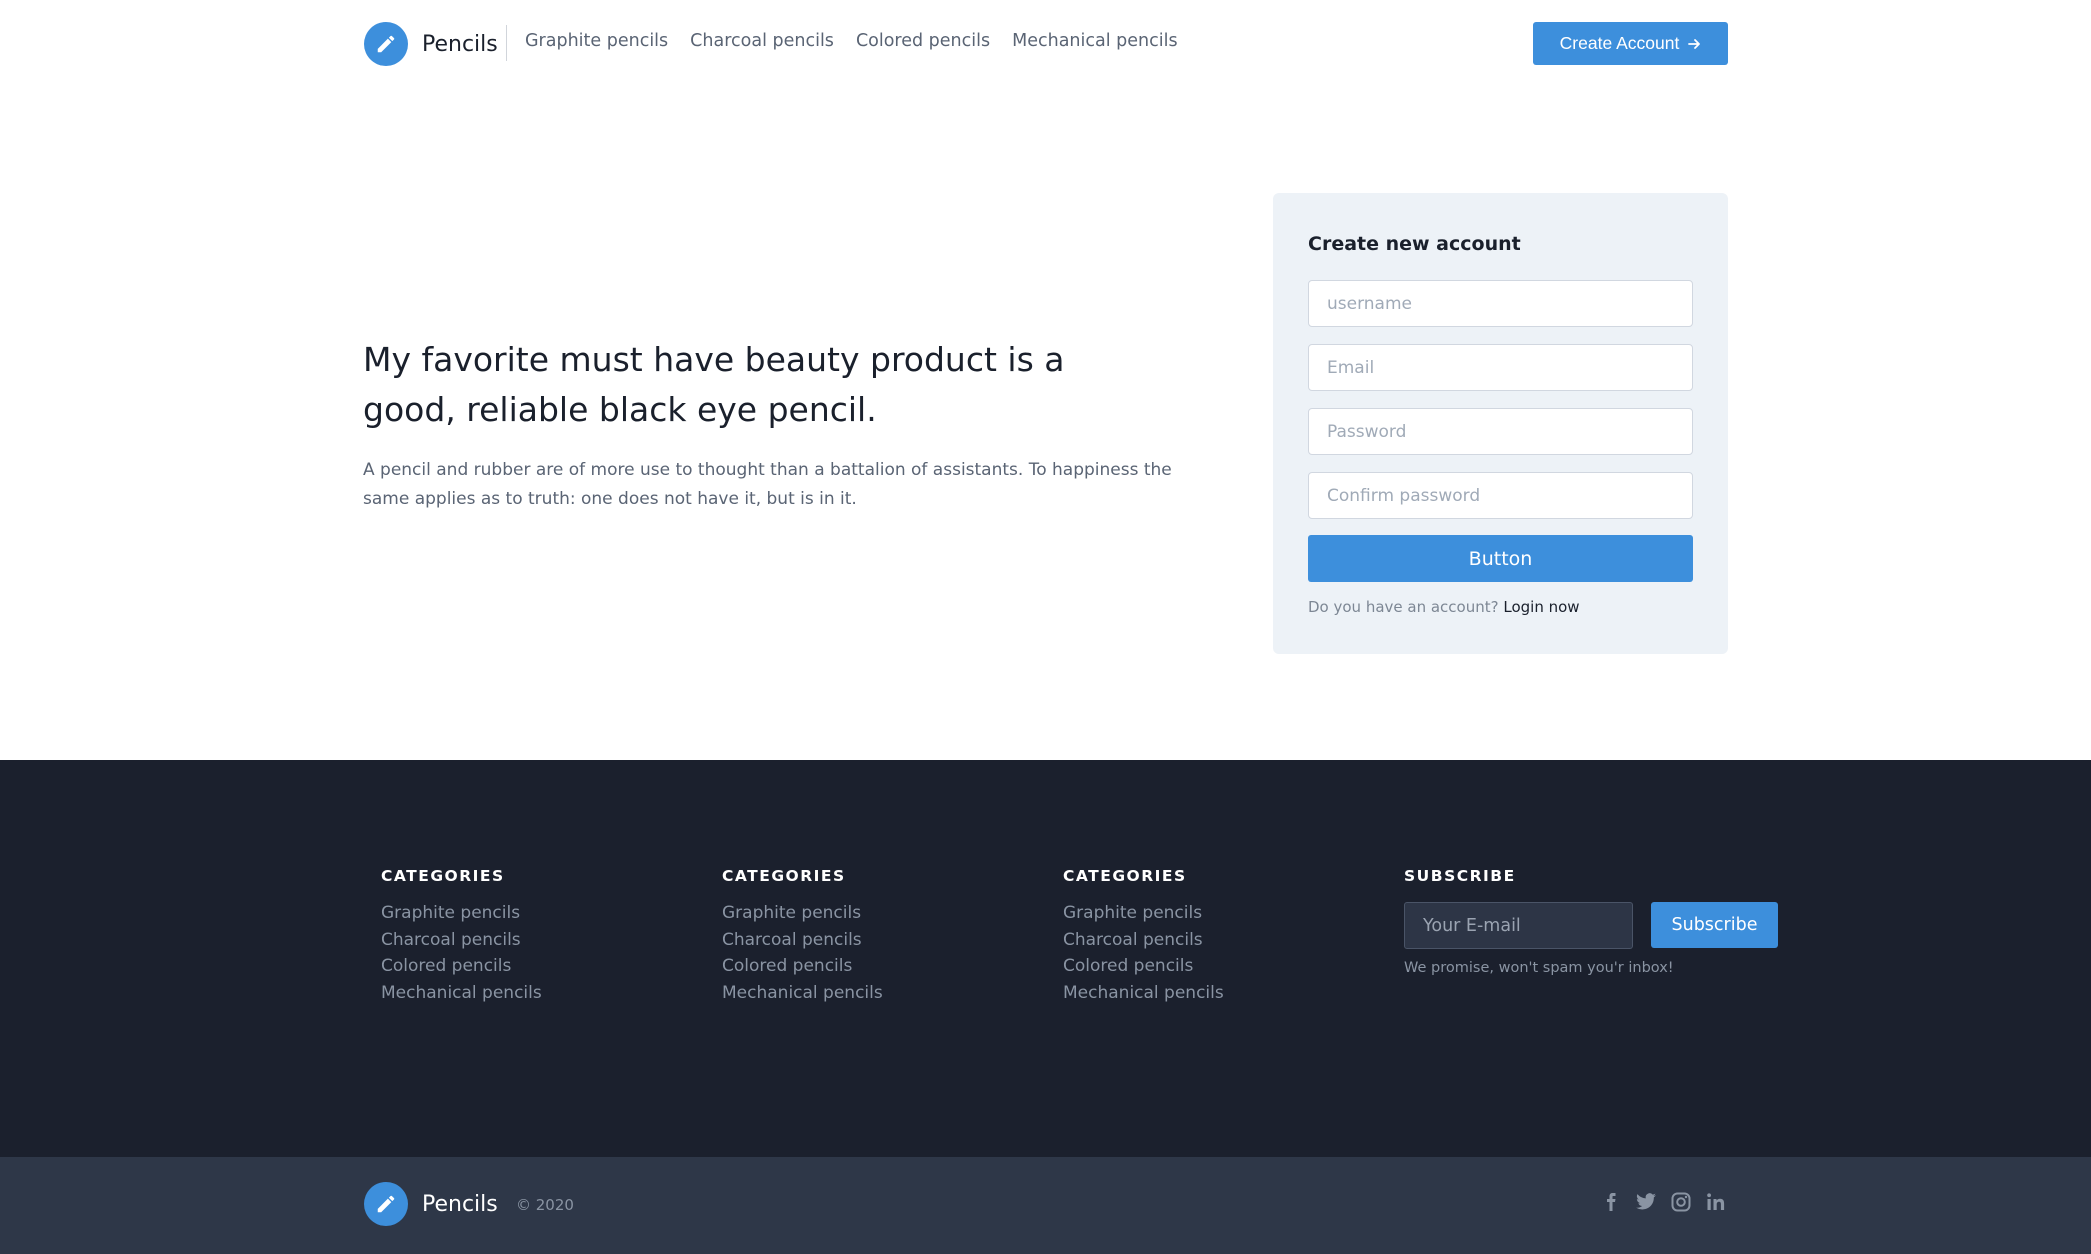 The image size is (2091, 1254). I want to click on nav-link-colored: Colored pencils, so click(923, 41).